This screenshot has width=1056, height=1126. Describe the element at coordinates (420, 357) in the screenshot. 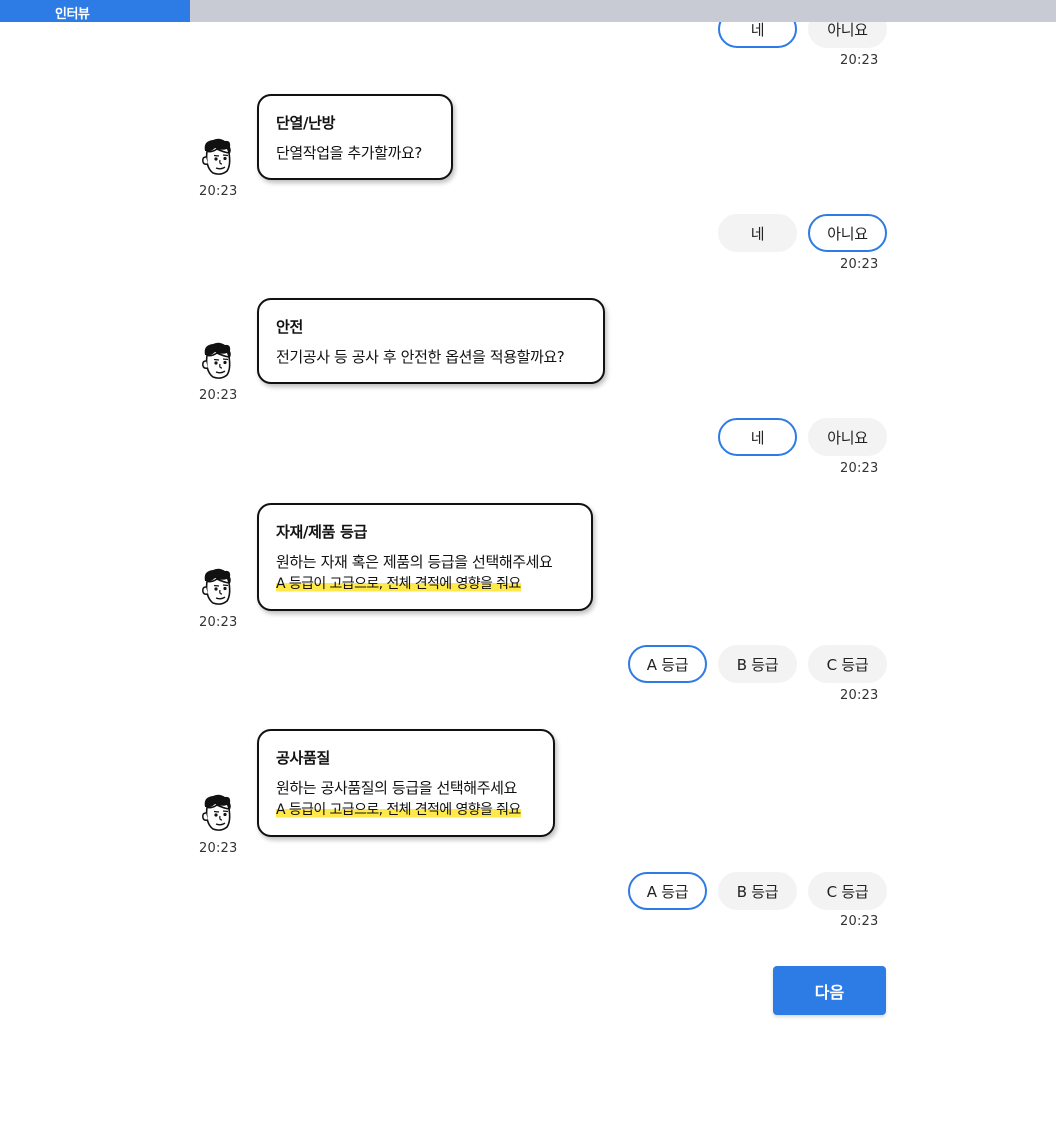

I see `bubble-text: 전기공사 등 공사 후 안전한 옵션을 적용할까요?` at that location.